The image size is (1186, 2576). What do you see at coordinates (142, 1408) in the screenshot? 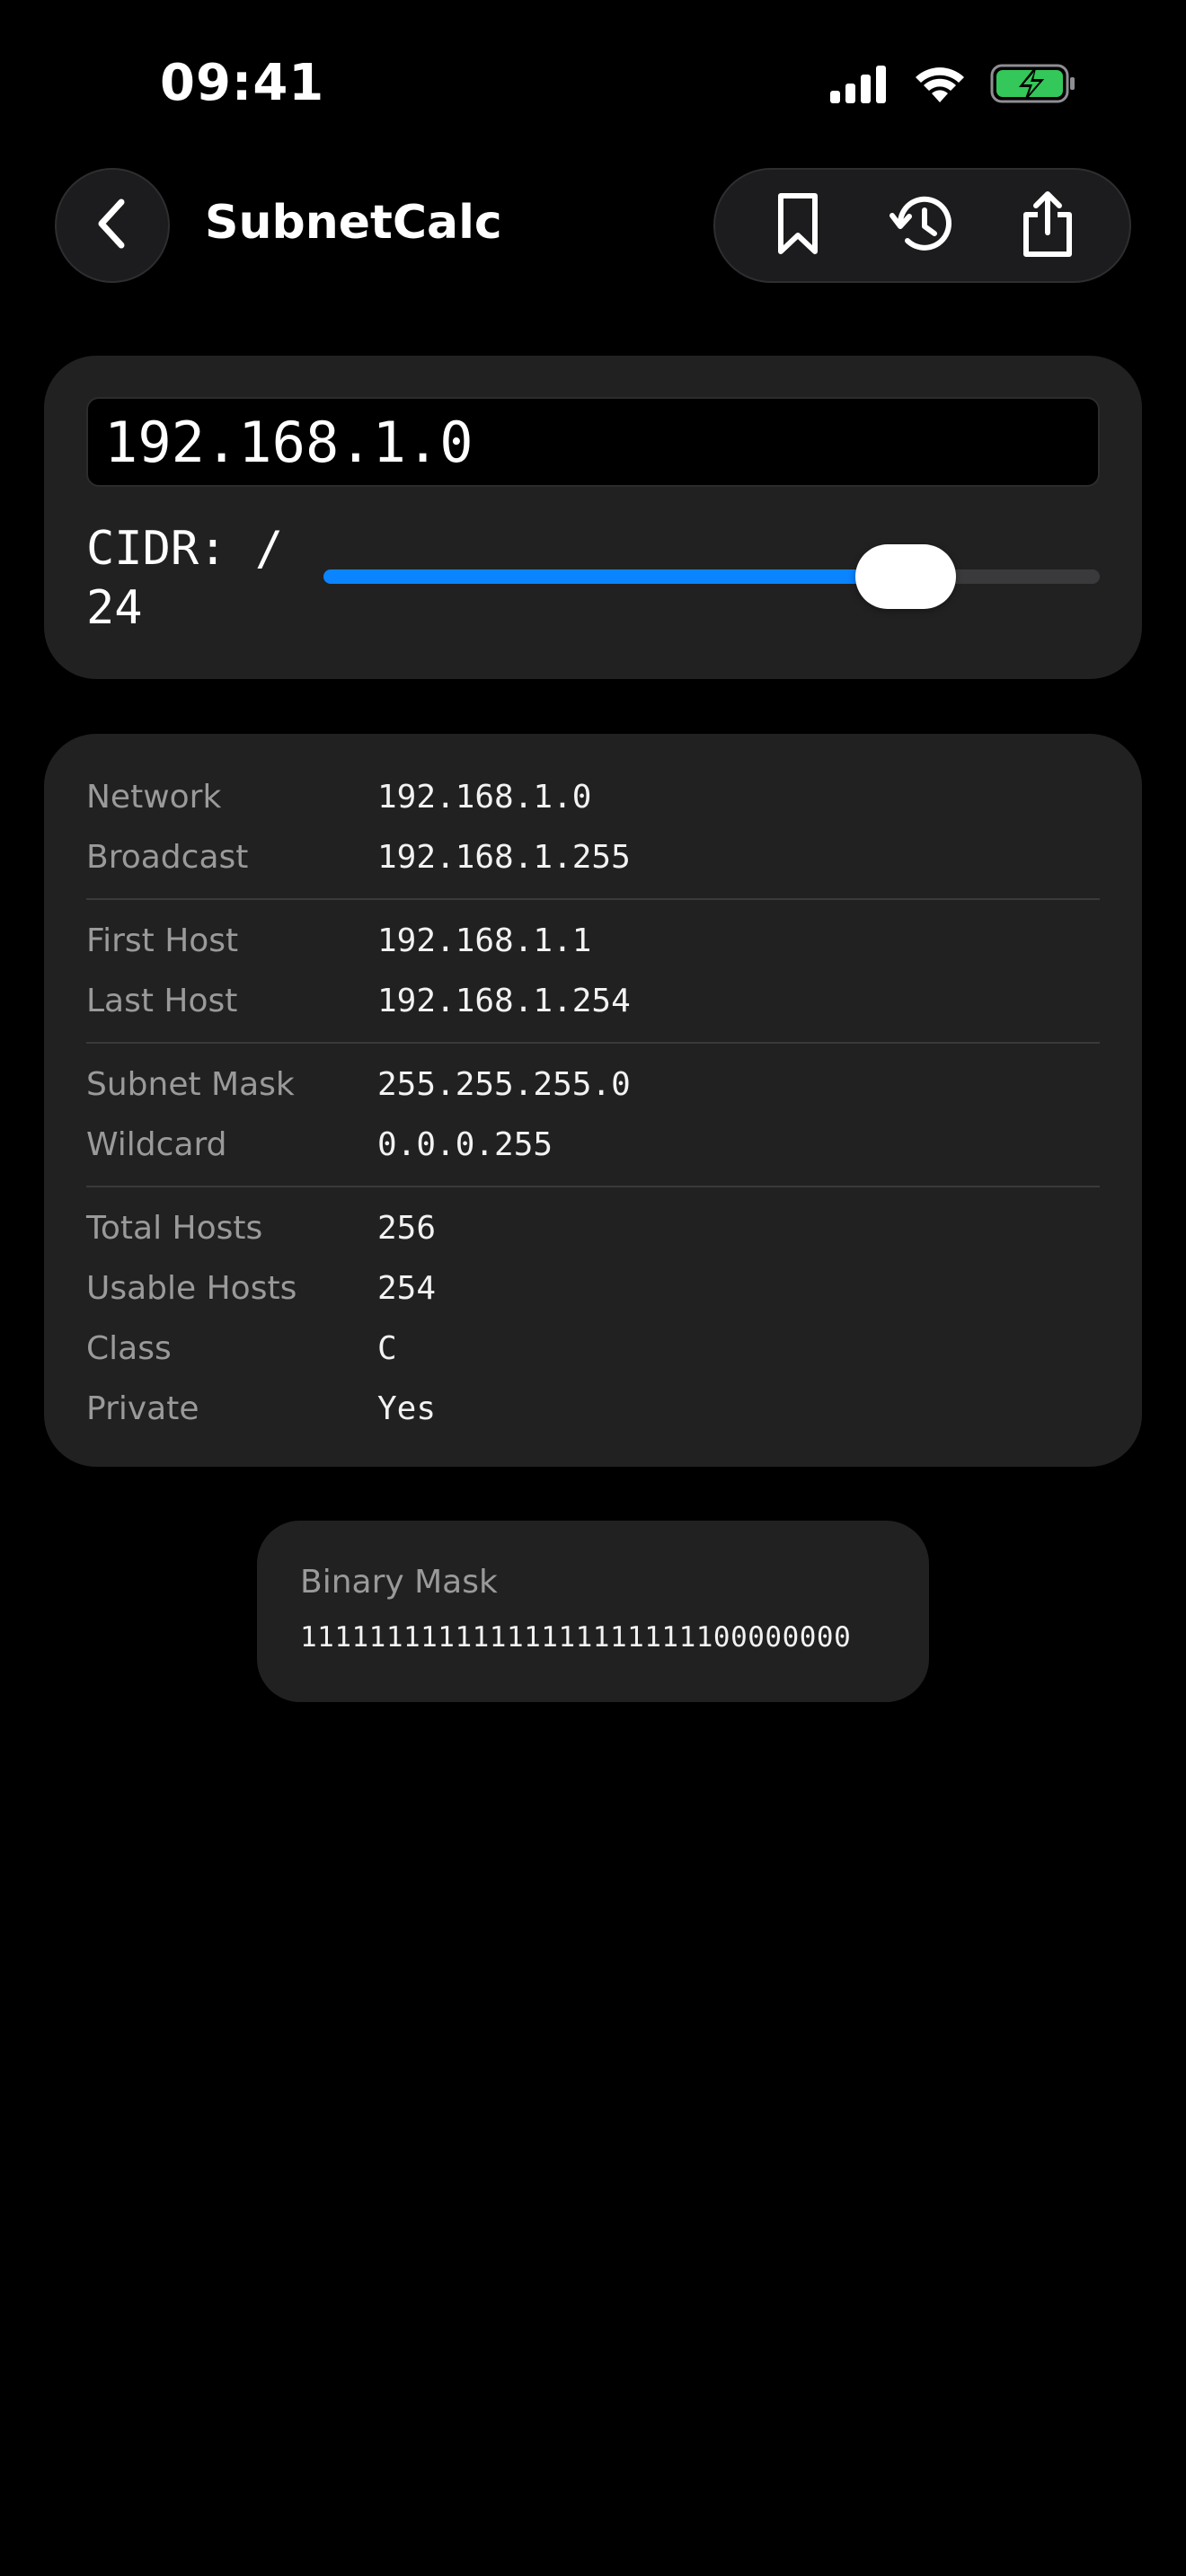
I see `private-label: Private` at bounding box center [142, 1408].